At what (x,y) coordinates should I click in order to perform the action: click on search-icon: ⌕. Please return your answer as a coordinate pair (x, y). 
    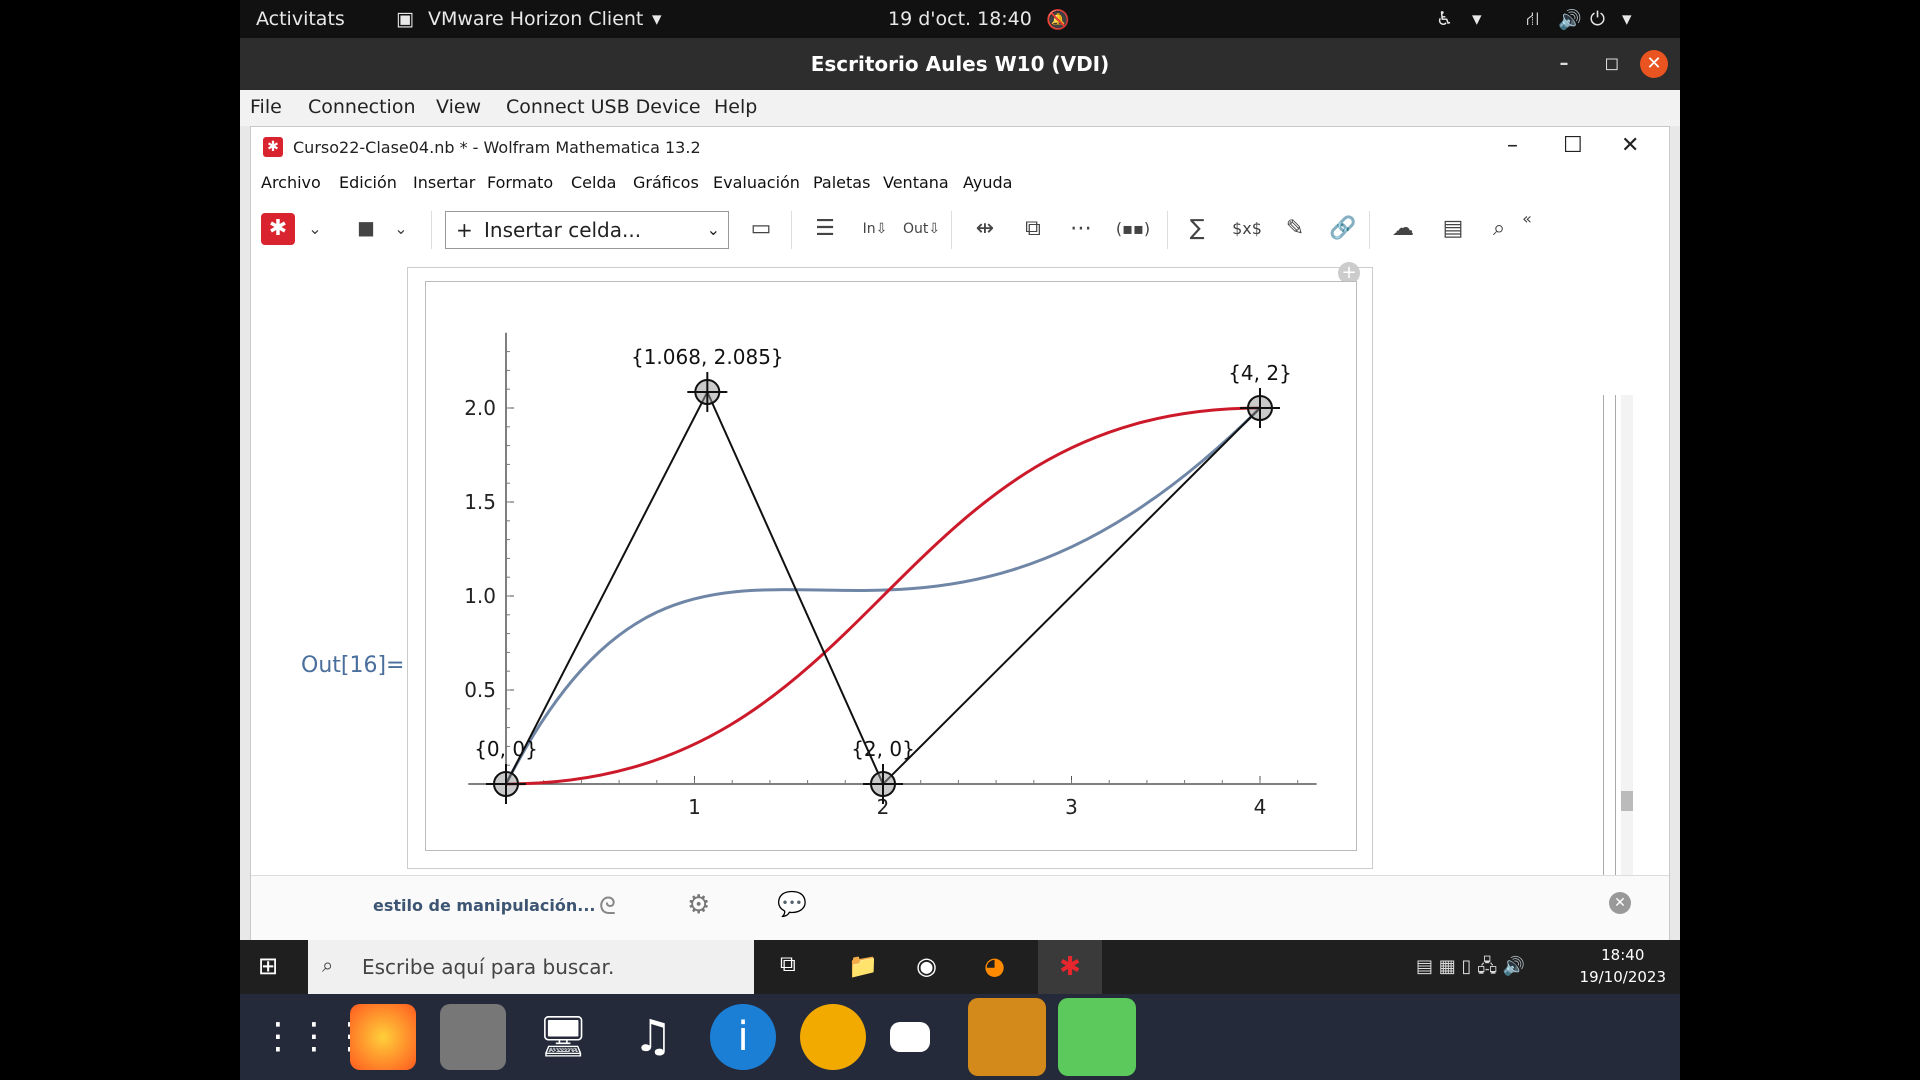
    Looking at the image, I should click on (1499, 229).